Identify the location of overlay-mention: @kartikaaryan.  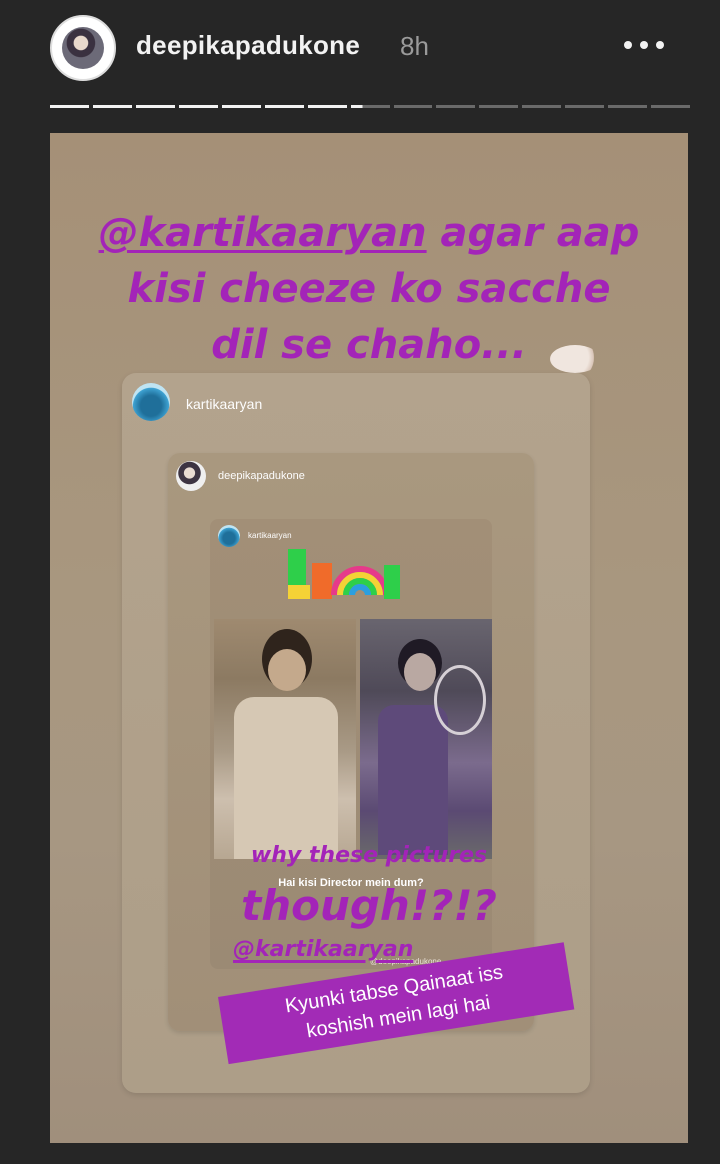
(323, 949).